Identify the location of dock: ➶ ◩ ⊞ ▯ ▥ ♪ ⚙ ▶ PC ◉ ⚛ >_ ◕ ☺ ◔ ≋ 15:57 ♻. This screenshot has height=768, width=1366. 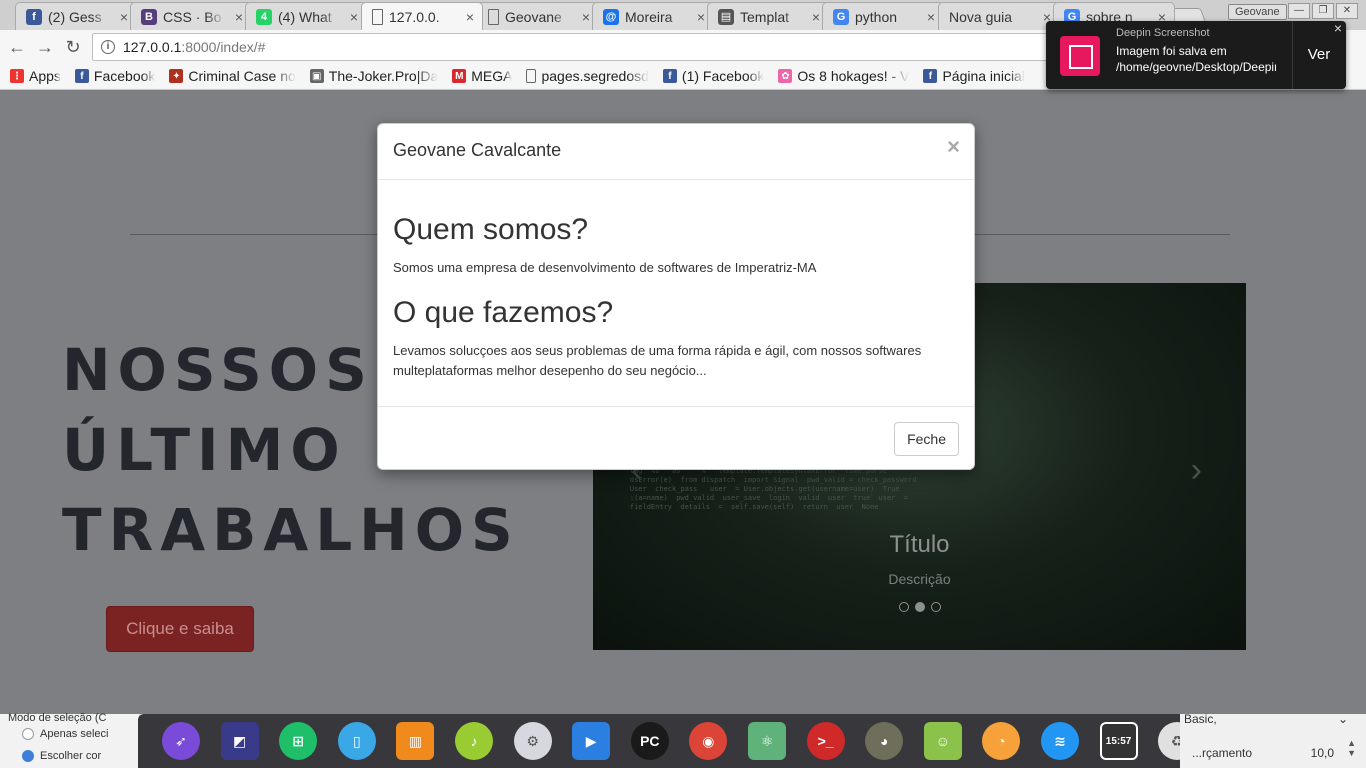
(679, 741).